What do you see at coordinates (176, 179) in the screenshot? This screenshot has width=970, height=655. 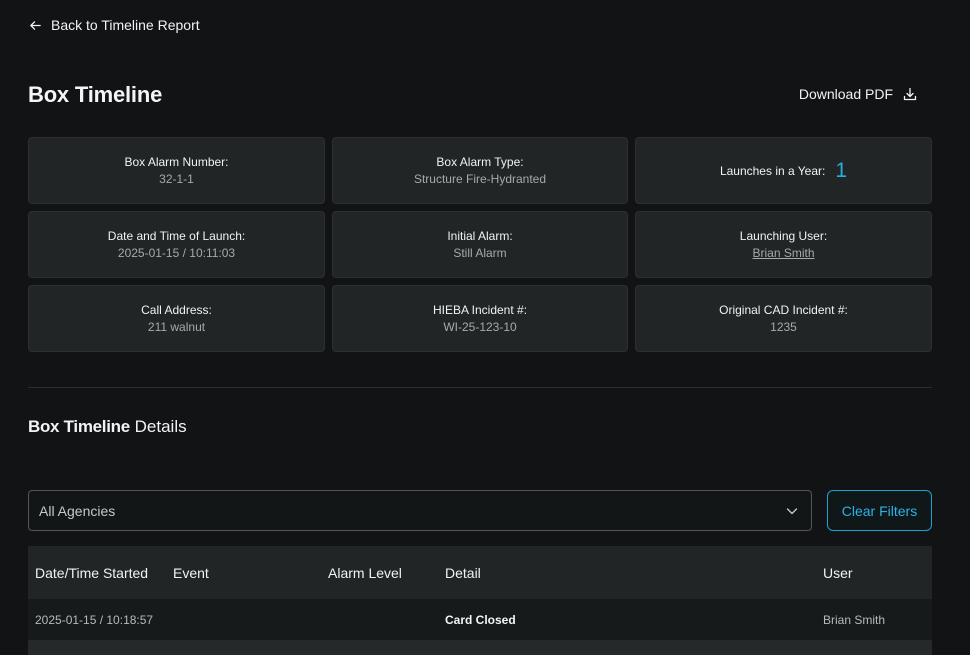 I see `box-alarm-number-value: 32-1-1` at bounding box center [176, 179].